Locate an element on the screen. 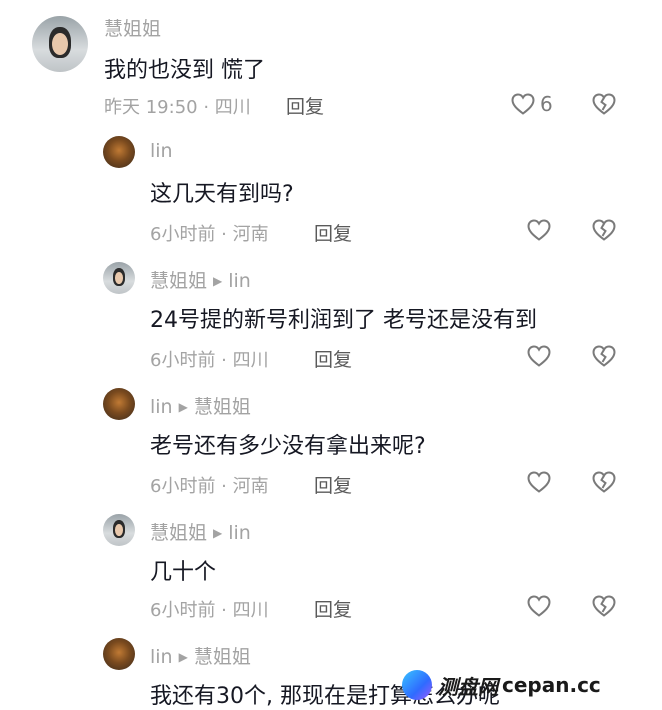 This screenshot has height=710, width=662. watermark-en: cepan.cc is located at coordinates (551, 685).